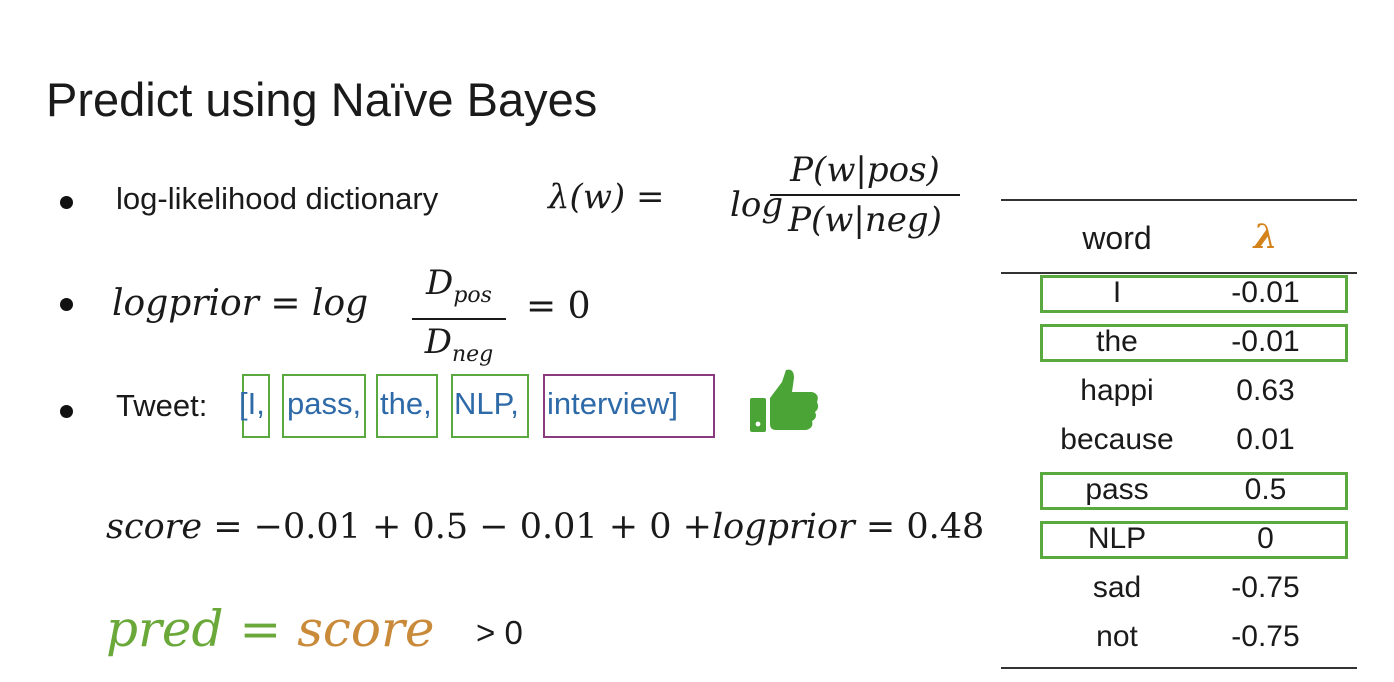 This screenshot has height=682, width=1394. Describe the element at coordinates (260, 629) in the screenshot. I see `pred-equals: =` at that location.